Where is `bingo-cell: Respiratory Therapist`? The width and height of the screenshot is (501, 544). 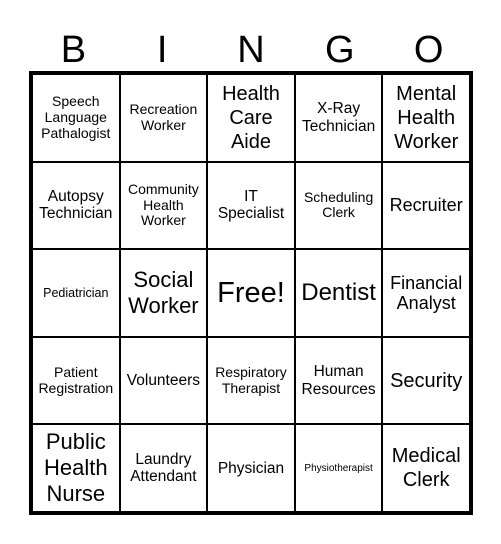 bingo-cell: Respiratory Therapist is located at coordinates (251, 380).